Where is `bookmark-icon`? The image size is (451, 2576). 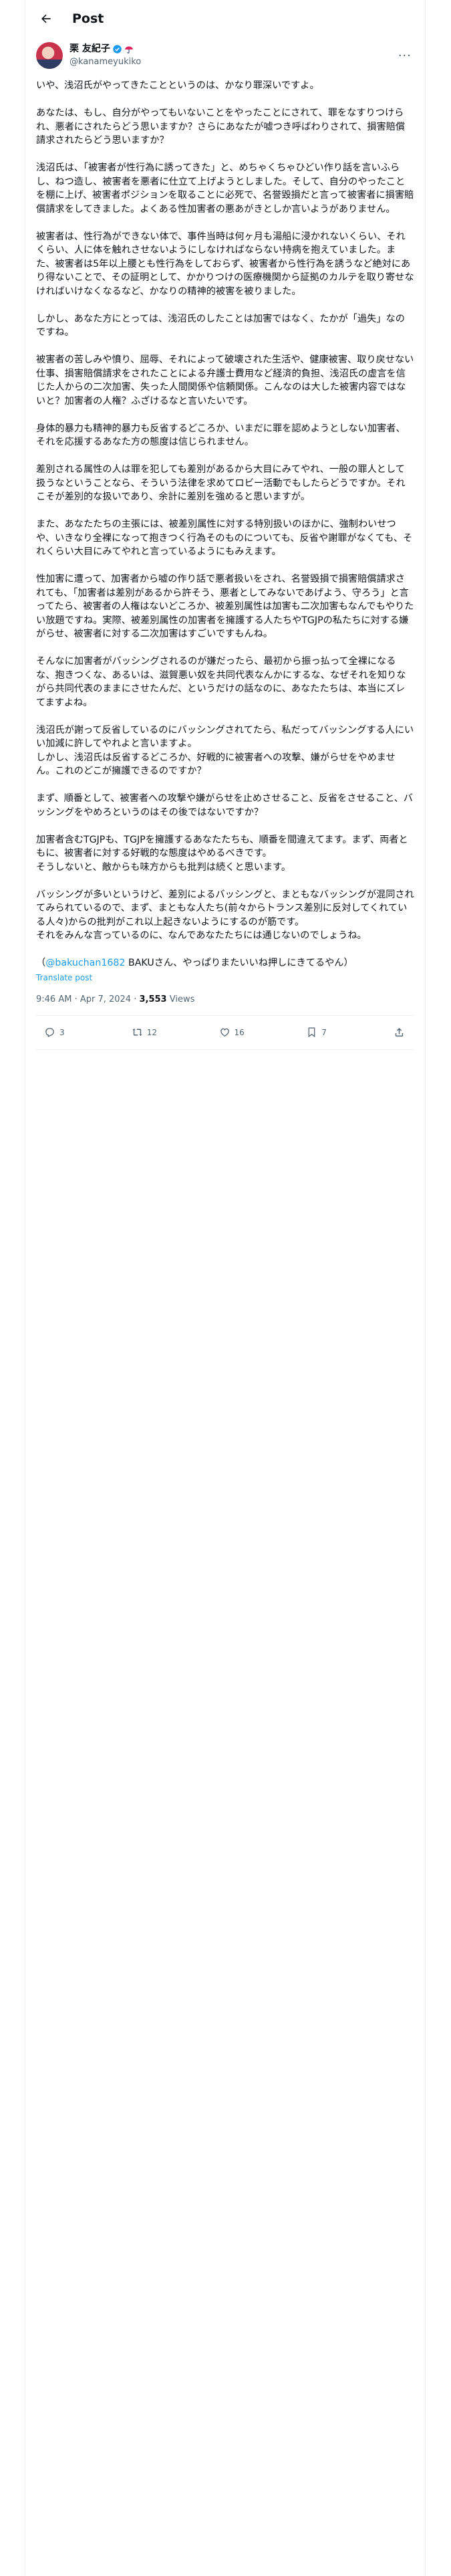 bookmark-icon is located at coordinates (311, 1032).